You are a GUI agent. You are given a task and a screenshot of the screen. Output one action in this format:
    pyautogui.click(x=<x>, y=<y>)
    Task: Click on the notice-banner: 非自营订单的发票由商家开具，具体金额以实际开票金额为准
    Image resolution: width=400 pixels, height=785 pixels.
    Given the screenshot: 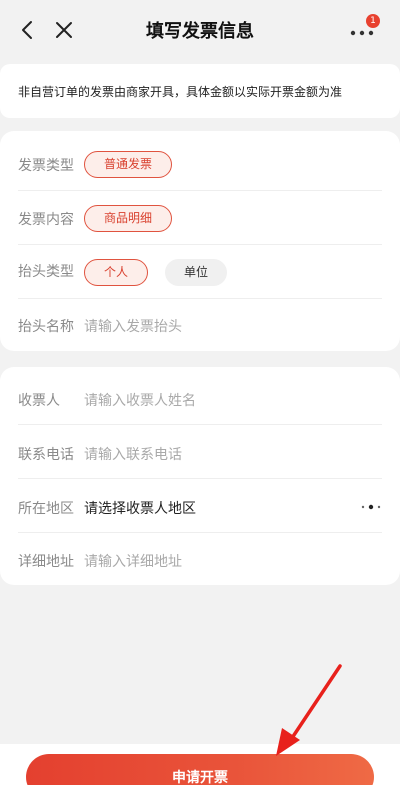 What is the action you would take?
    pyautogui.click(x=200, y=91)
    